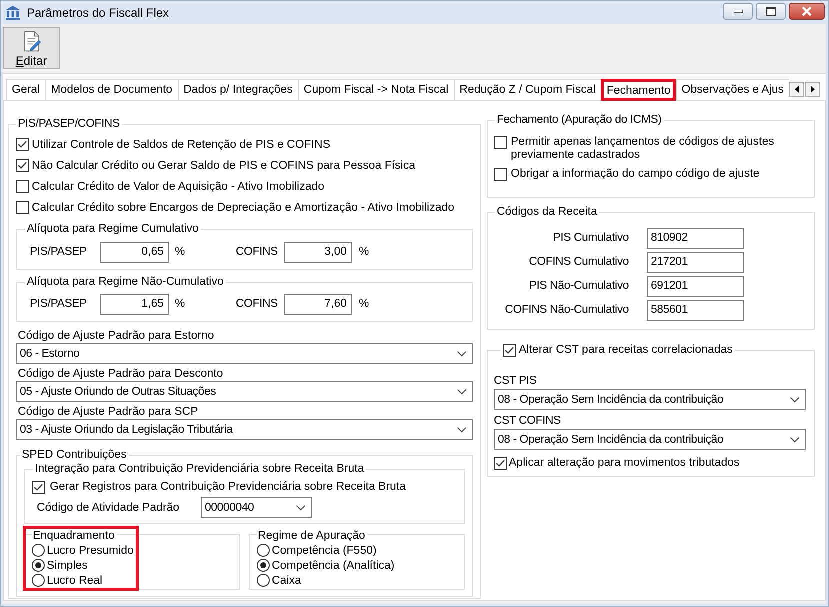 This screenshot has width=829, height=607. I want to click on rate-field: 7,60, so click(318, 304).